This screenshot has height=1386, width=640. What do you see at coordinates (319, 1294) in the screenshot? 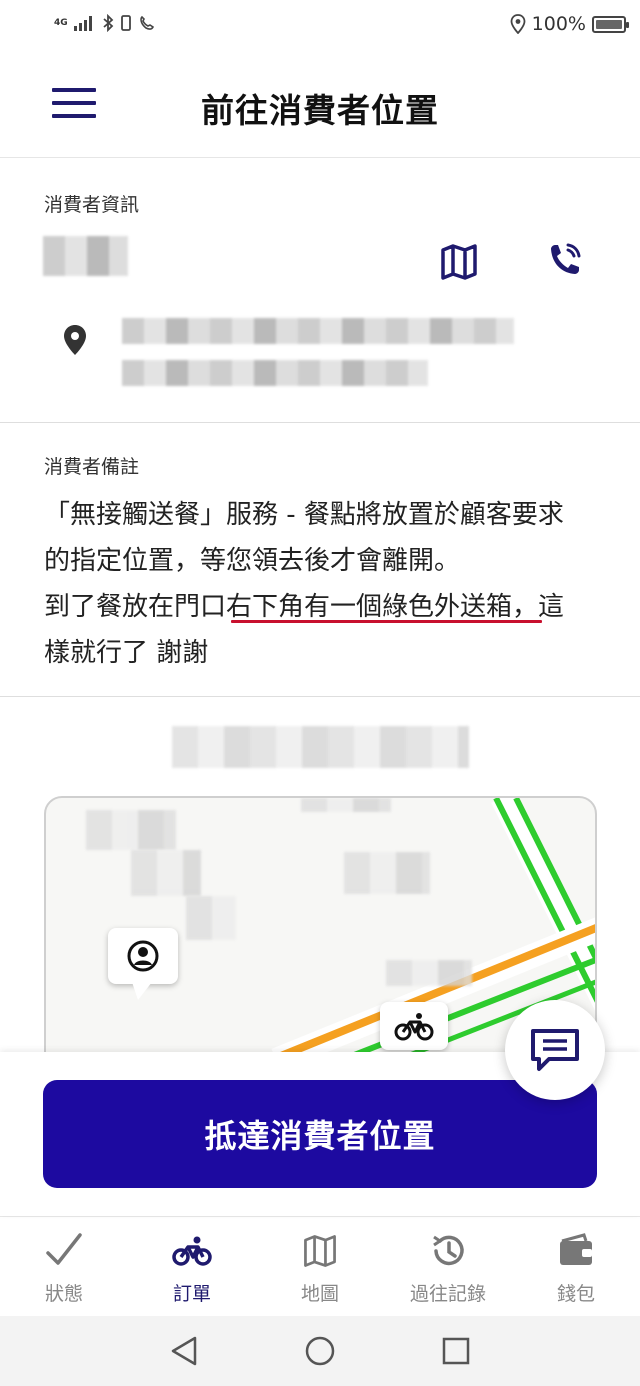
I see `tab-label: 地圖` at bounding box center [319, 1294].